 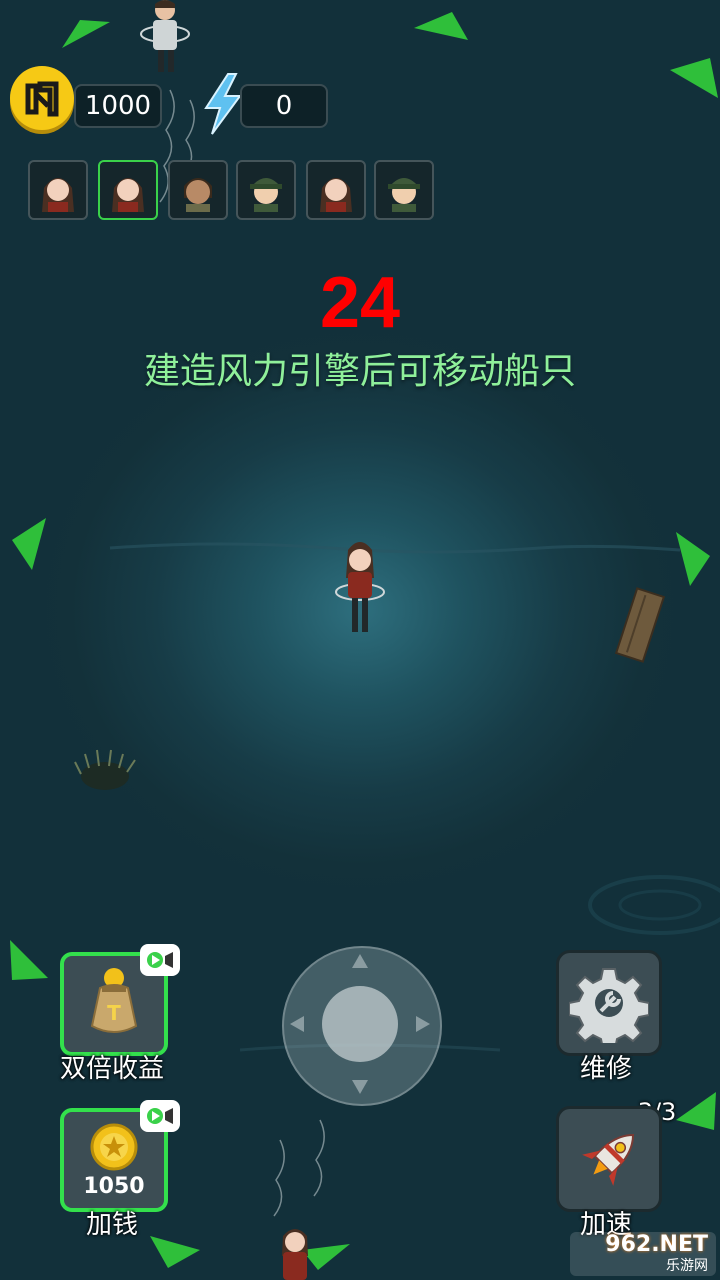 I want to click on hint-text: 建造风力引擎后可移动船只, so click(x=359, y=371).